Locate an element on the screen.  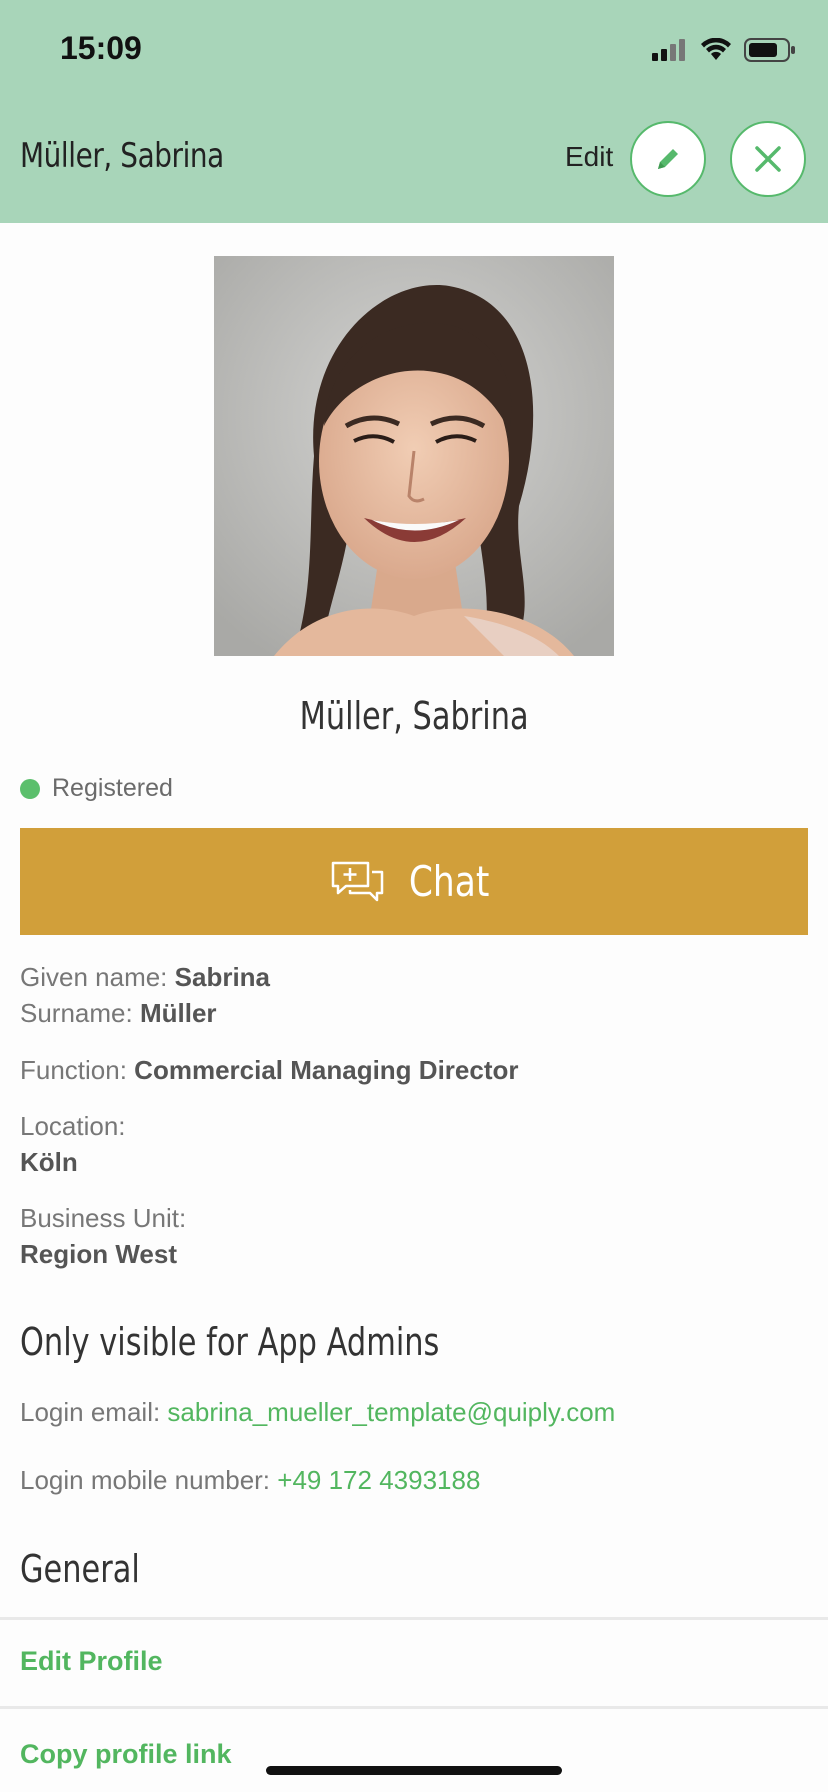
pencil-icon is located at coordinates (668, 159).